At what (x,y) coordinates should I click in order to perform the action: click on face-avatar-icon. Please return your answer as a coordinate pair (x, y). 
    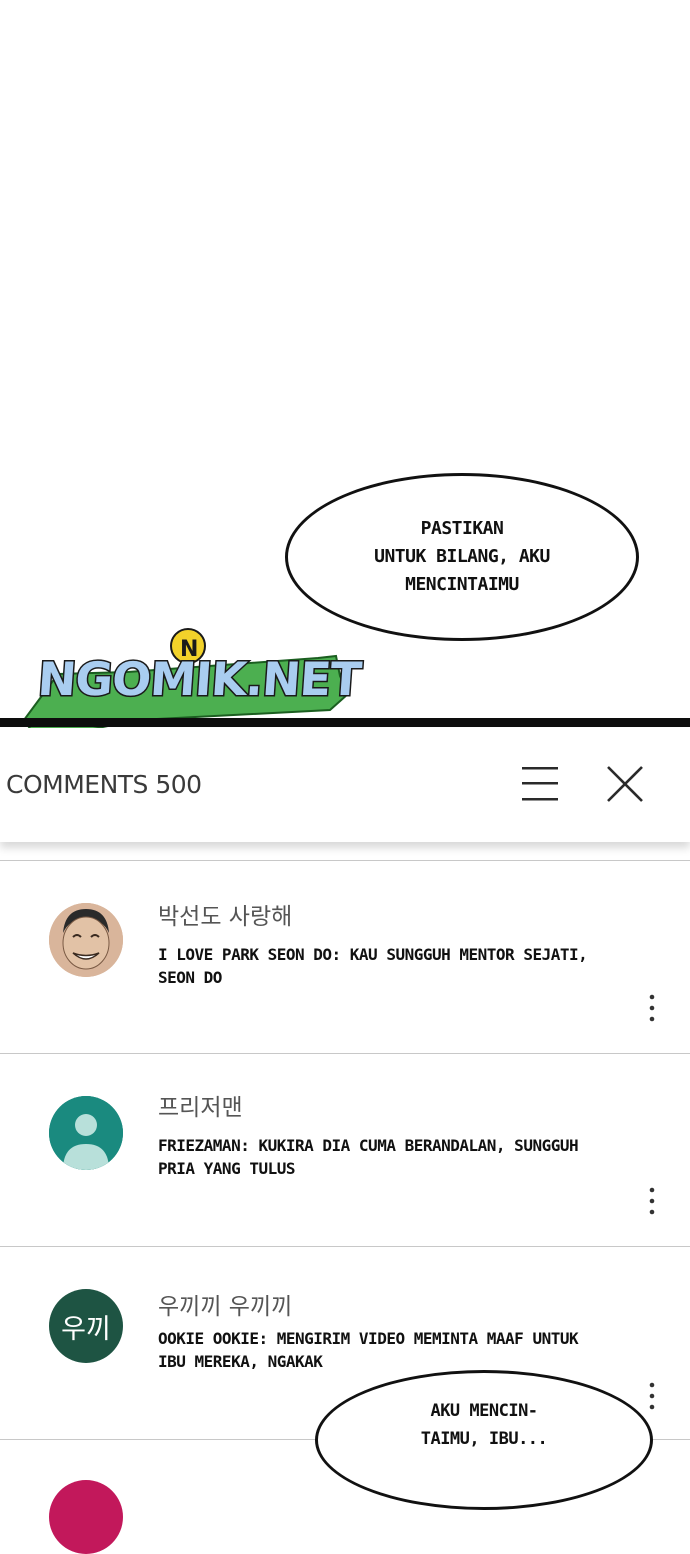
    Looking at the image, I should click on (86, 940).